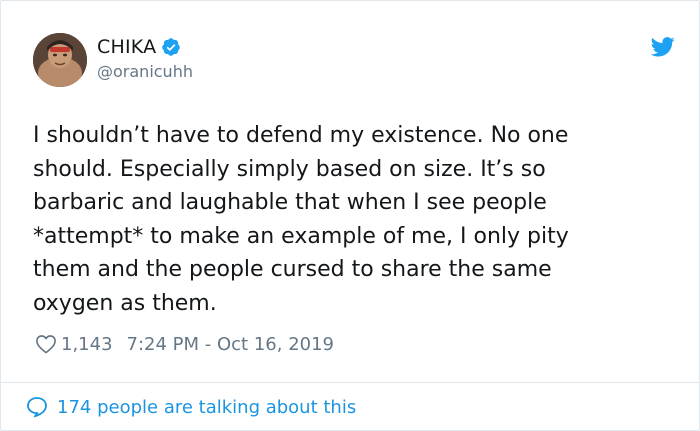  Describe the element at coordinates (46, 344) in the screenshot. I see `heart-icon` at that location.